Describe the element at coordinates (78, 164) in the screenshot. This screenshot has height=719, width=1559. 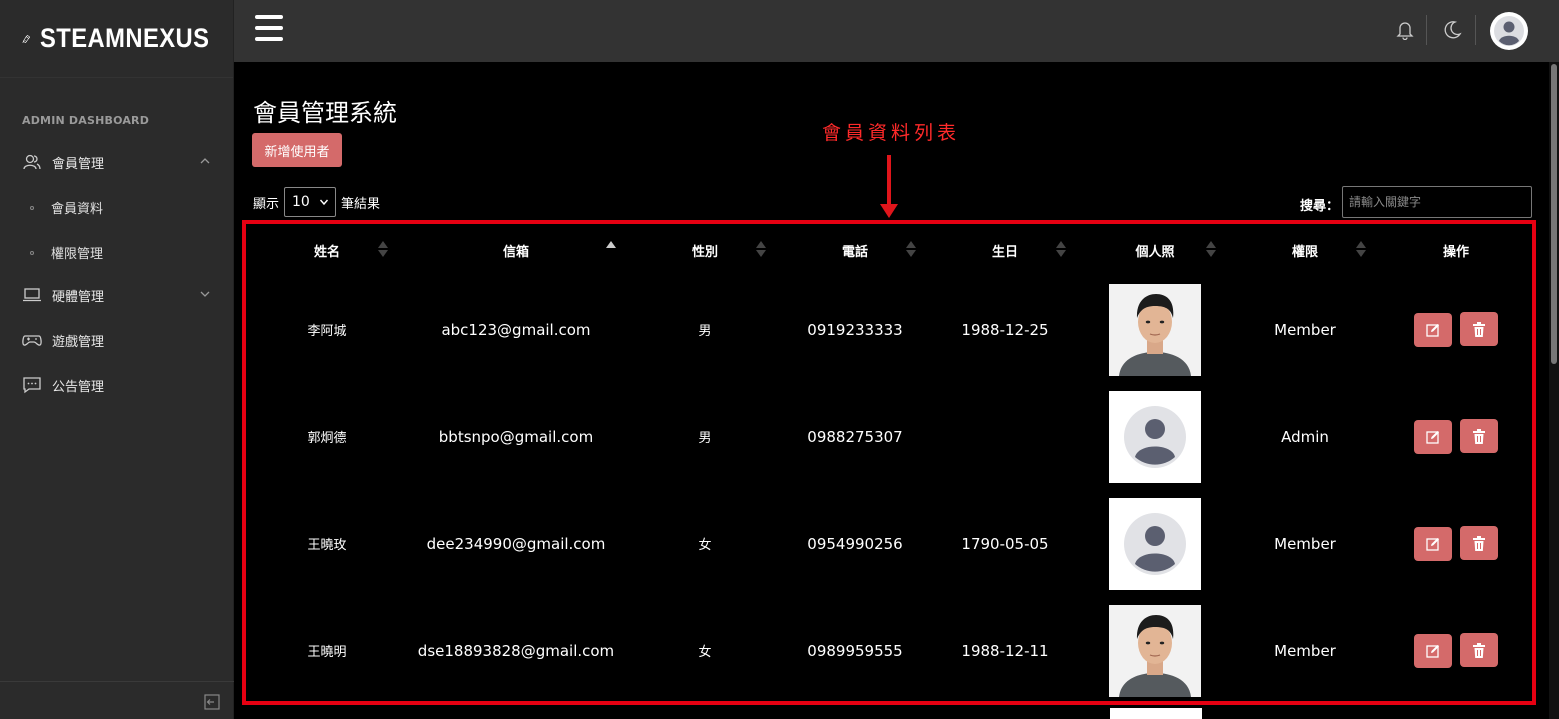
I see `sidebar-item-label: 會員管理` at that location.